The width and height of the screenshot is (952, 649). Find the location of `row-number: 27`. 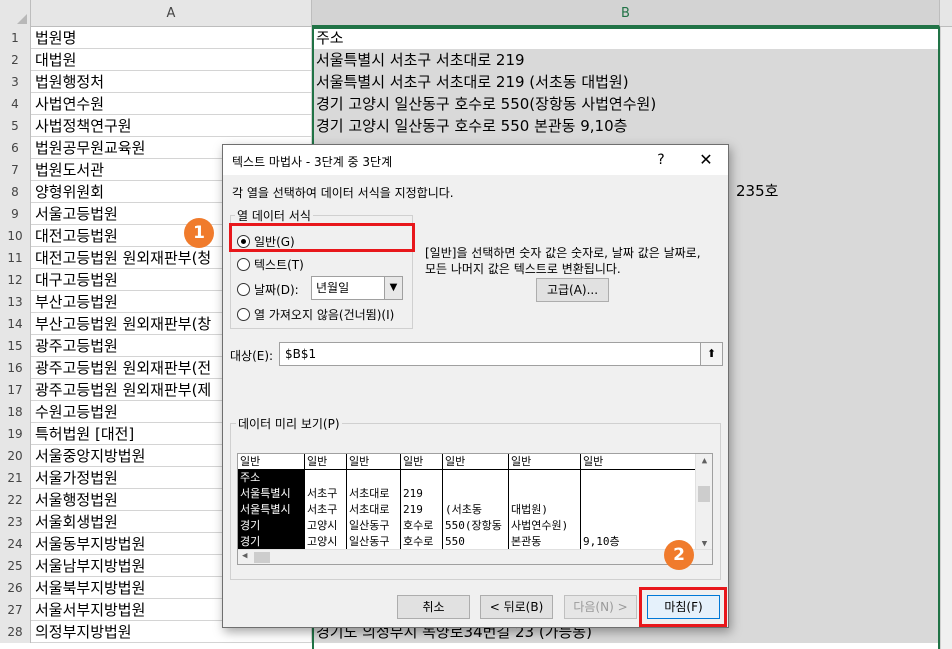

row-number: 27 is located at coordinates (15, 610).